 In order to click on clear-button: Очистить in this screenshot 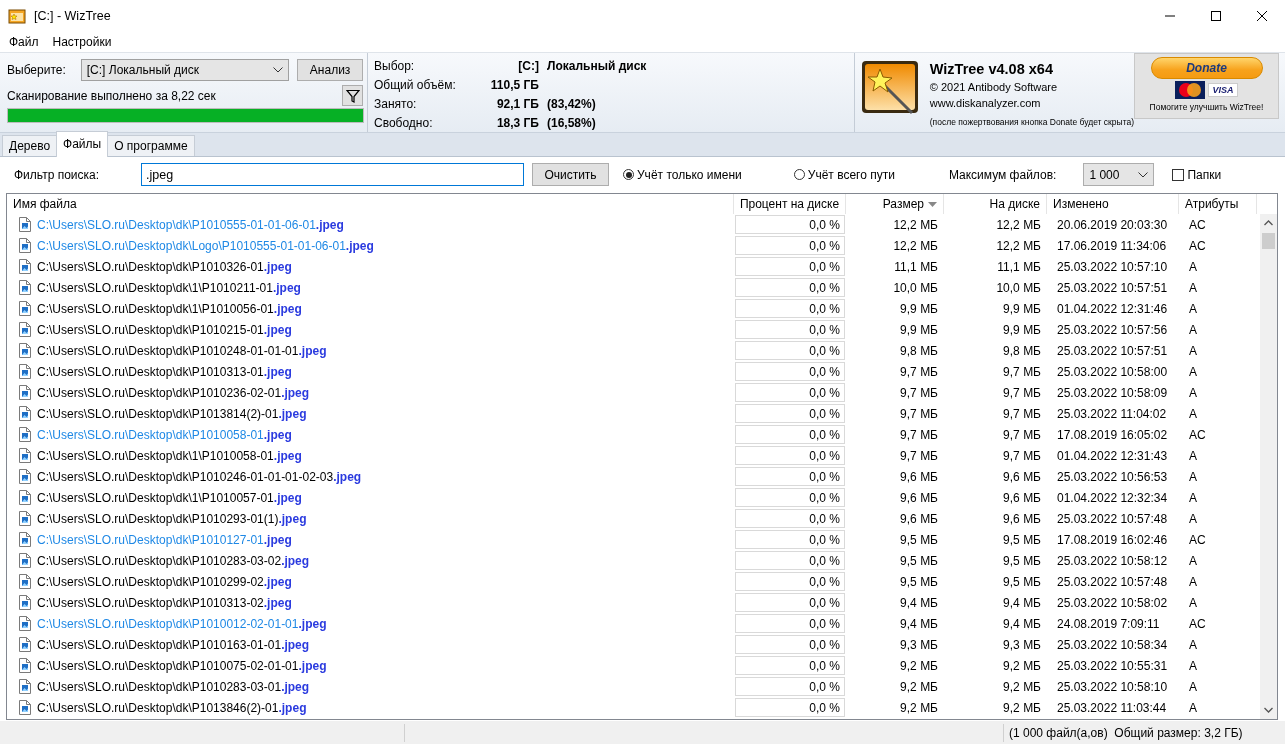, I will do `click(570, 174)`.